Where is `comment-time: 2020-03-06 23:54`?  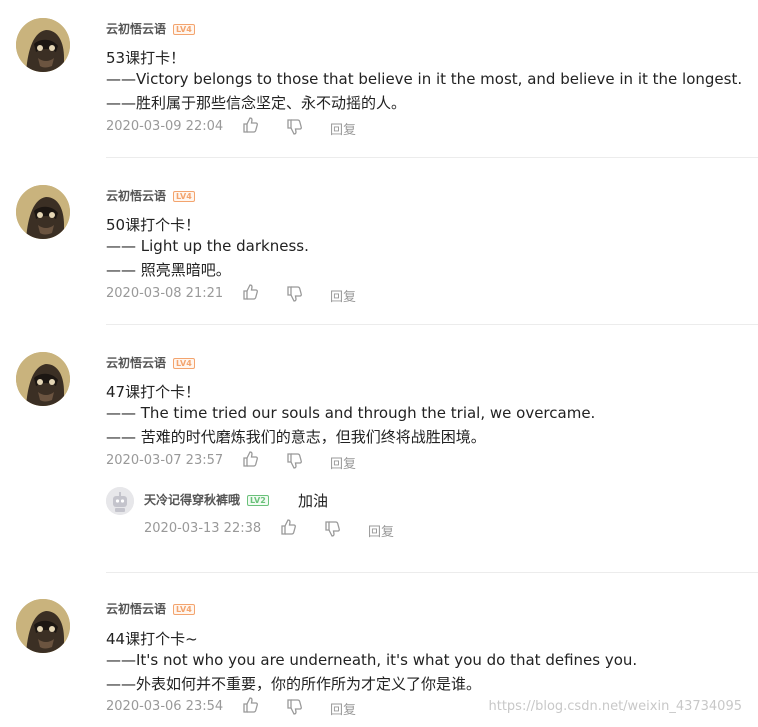
comment-time: 2020-03-06 23:54 is located at coordinates (165, 706).